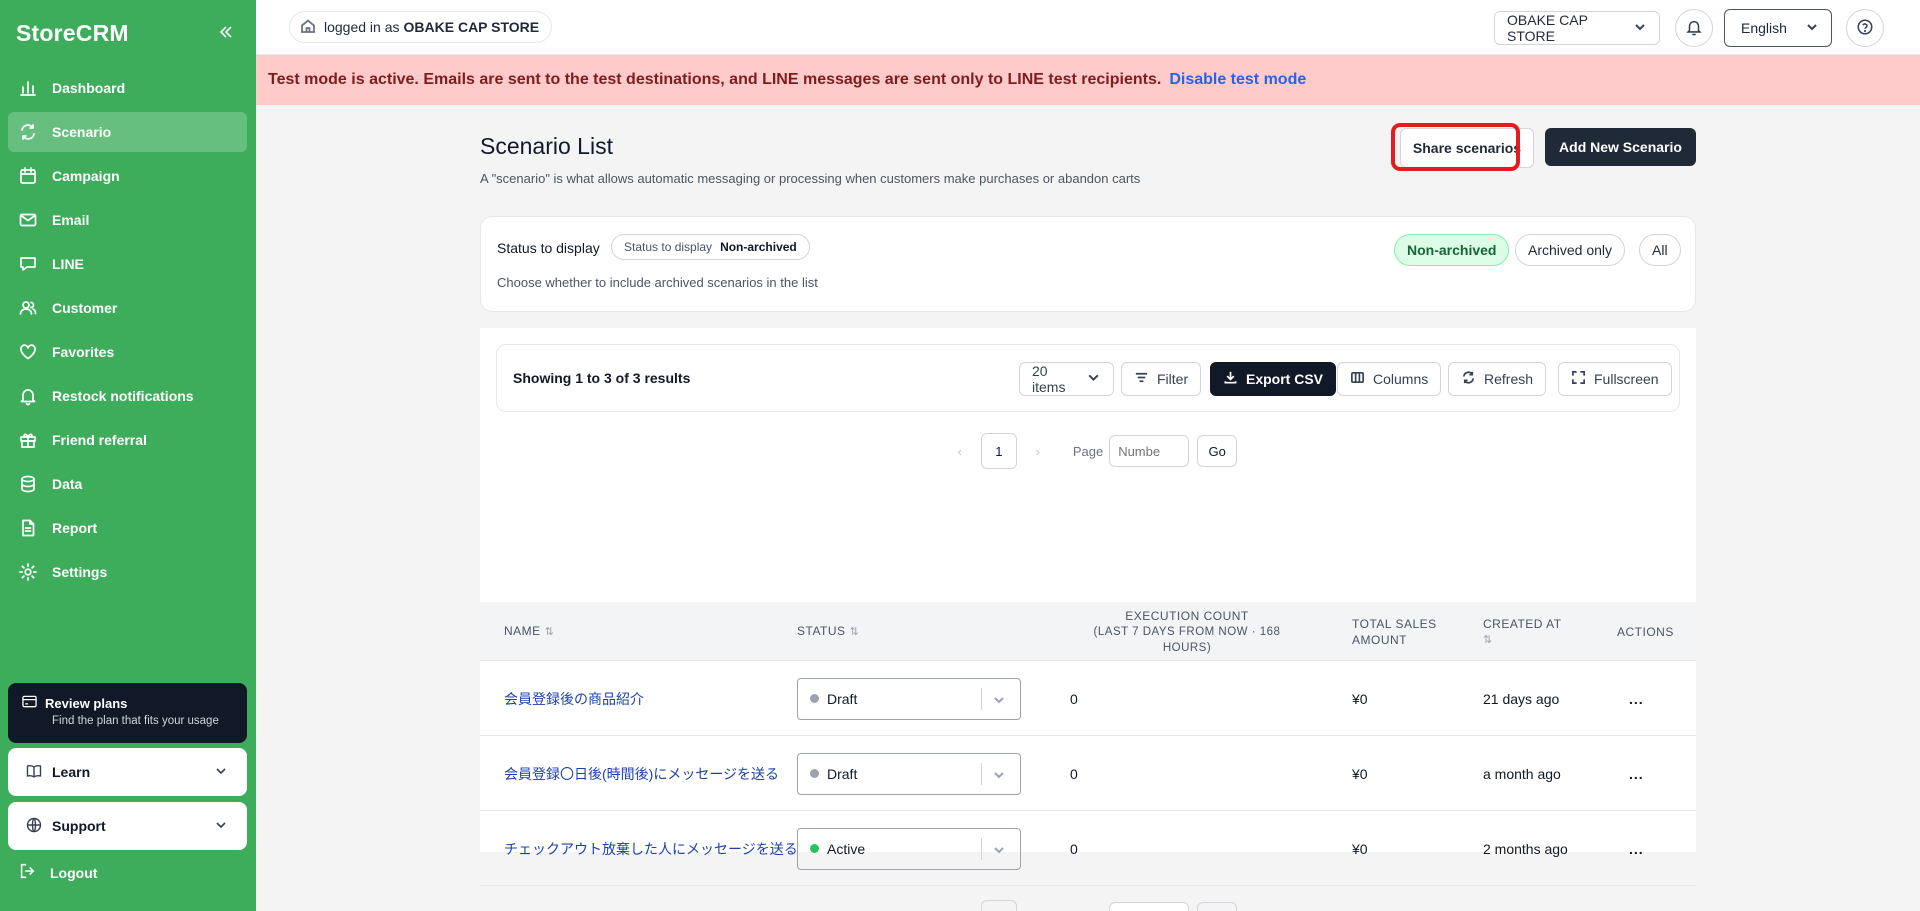 The height and width of the screenshot is (911, 1920). What do you see at coordinates (127, 132) in the screenshot?
I see `sidebar-item-scenario: Scenario` at bounding box center [127, 132].